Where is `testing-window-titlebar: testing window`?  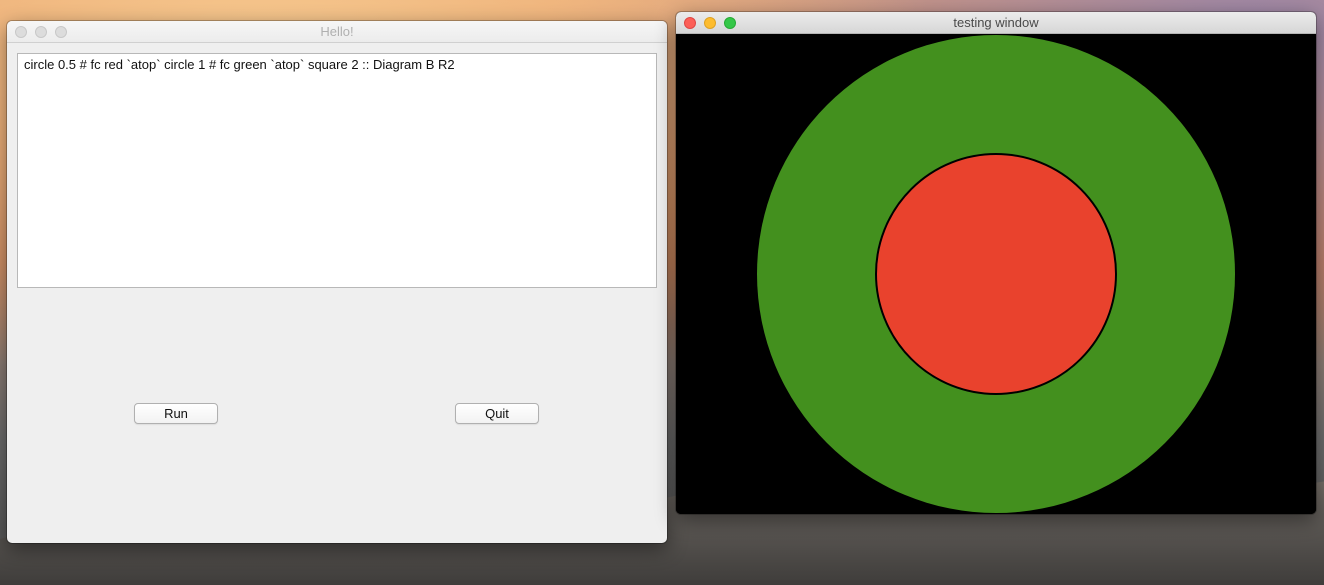
testing-window-titlebar: testing window is located at coordinates (996, 23).